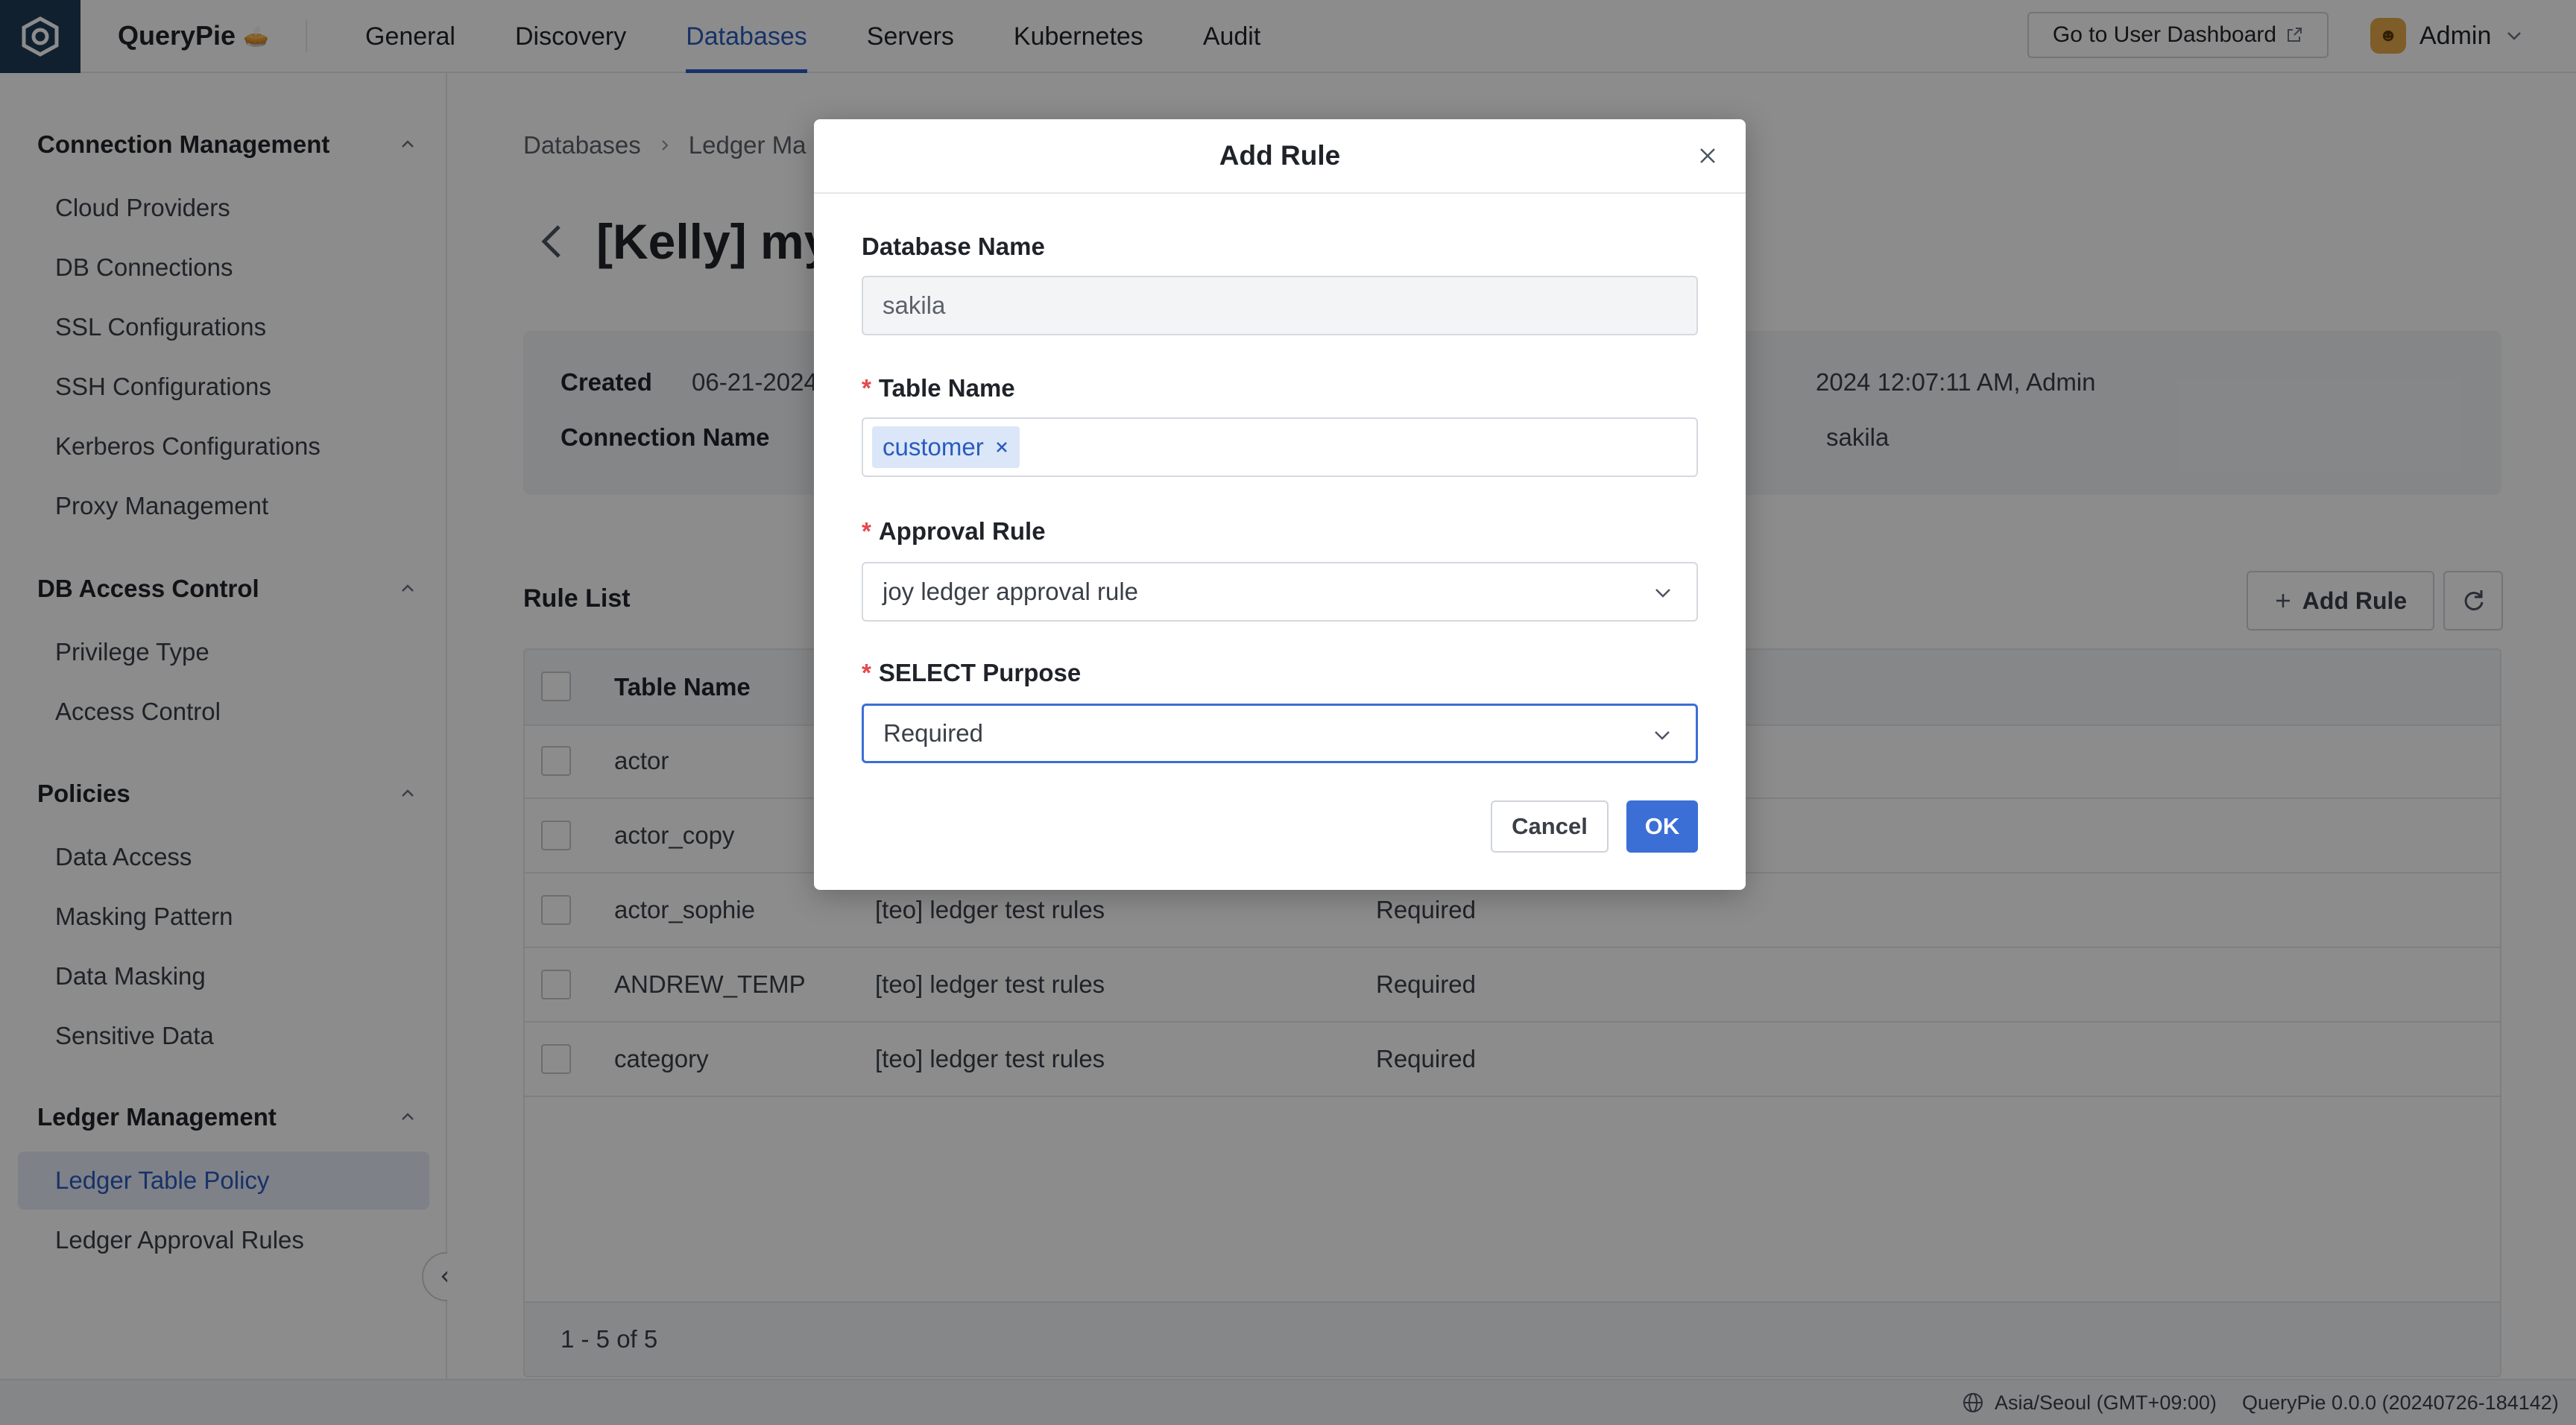 This screenshot has width=2576, height=1425. What do you see at coordinates (933, 733) in the screenshot?
I see `select-purpose-value: Required` at bounding box center [933, 733].